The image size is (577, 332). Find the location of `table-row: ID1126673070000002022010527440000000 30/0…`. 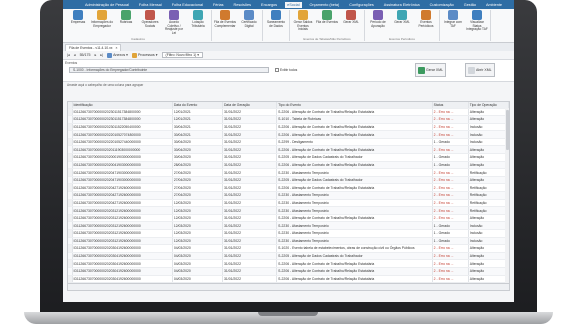

table-row: ID1126673070000002022010527440000000 30/0… is located at coordinates (288, 142).